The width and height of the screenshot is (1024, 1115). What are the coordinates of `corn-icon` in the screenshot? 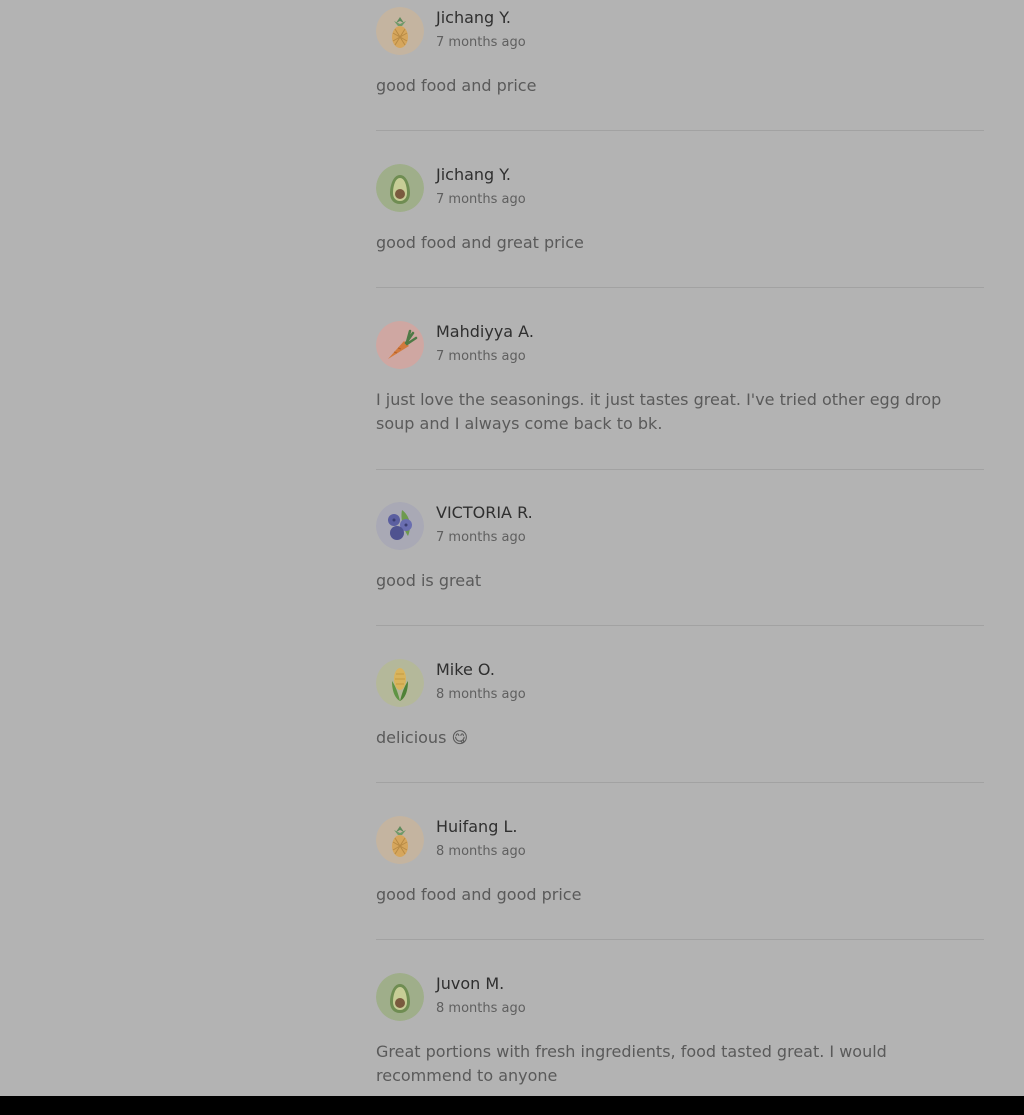 It's located at (400, 683).